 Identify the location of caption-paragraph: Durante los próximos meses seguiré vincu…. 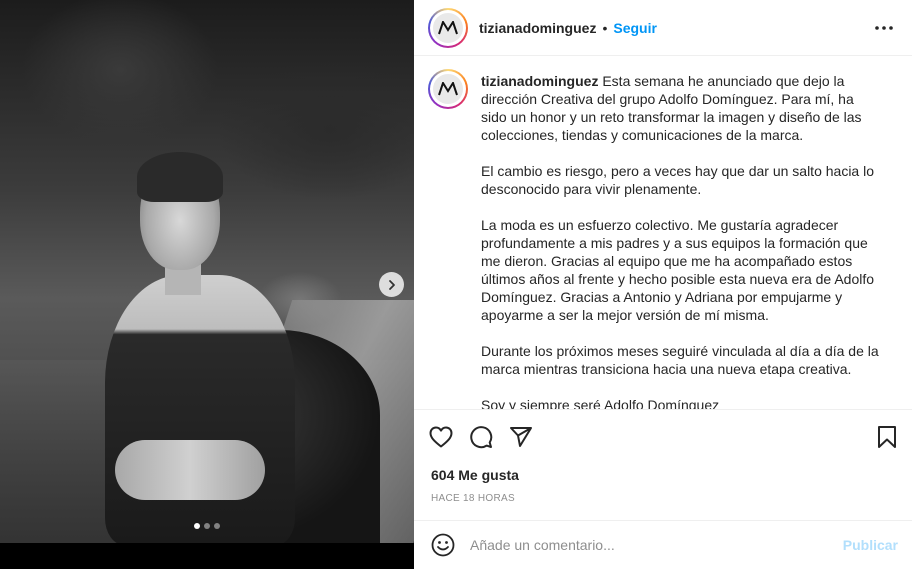
(680, 360).